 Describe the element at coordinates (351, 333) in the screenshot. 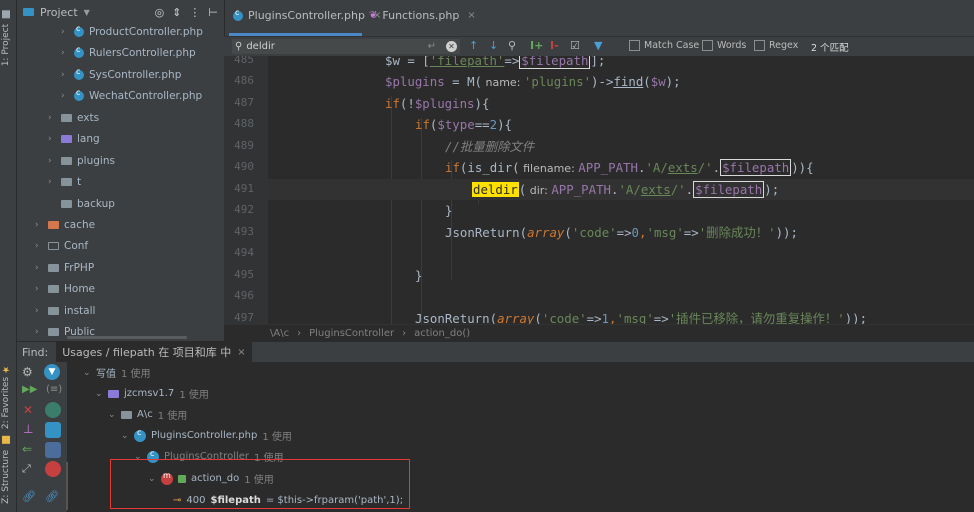

I see `breadcrumb-item: PluginsController` at that location.